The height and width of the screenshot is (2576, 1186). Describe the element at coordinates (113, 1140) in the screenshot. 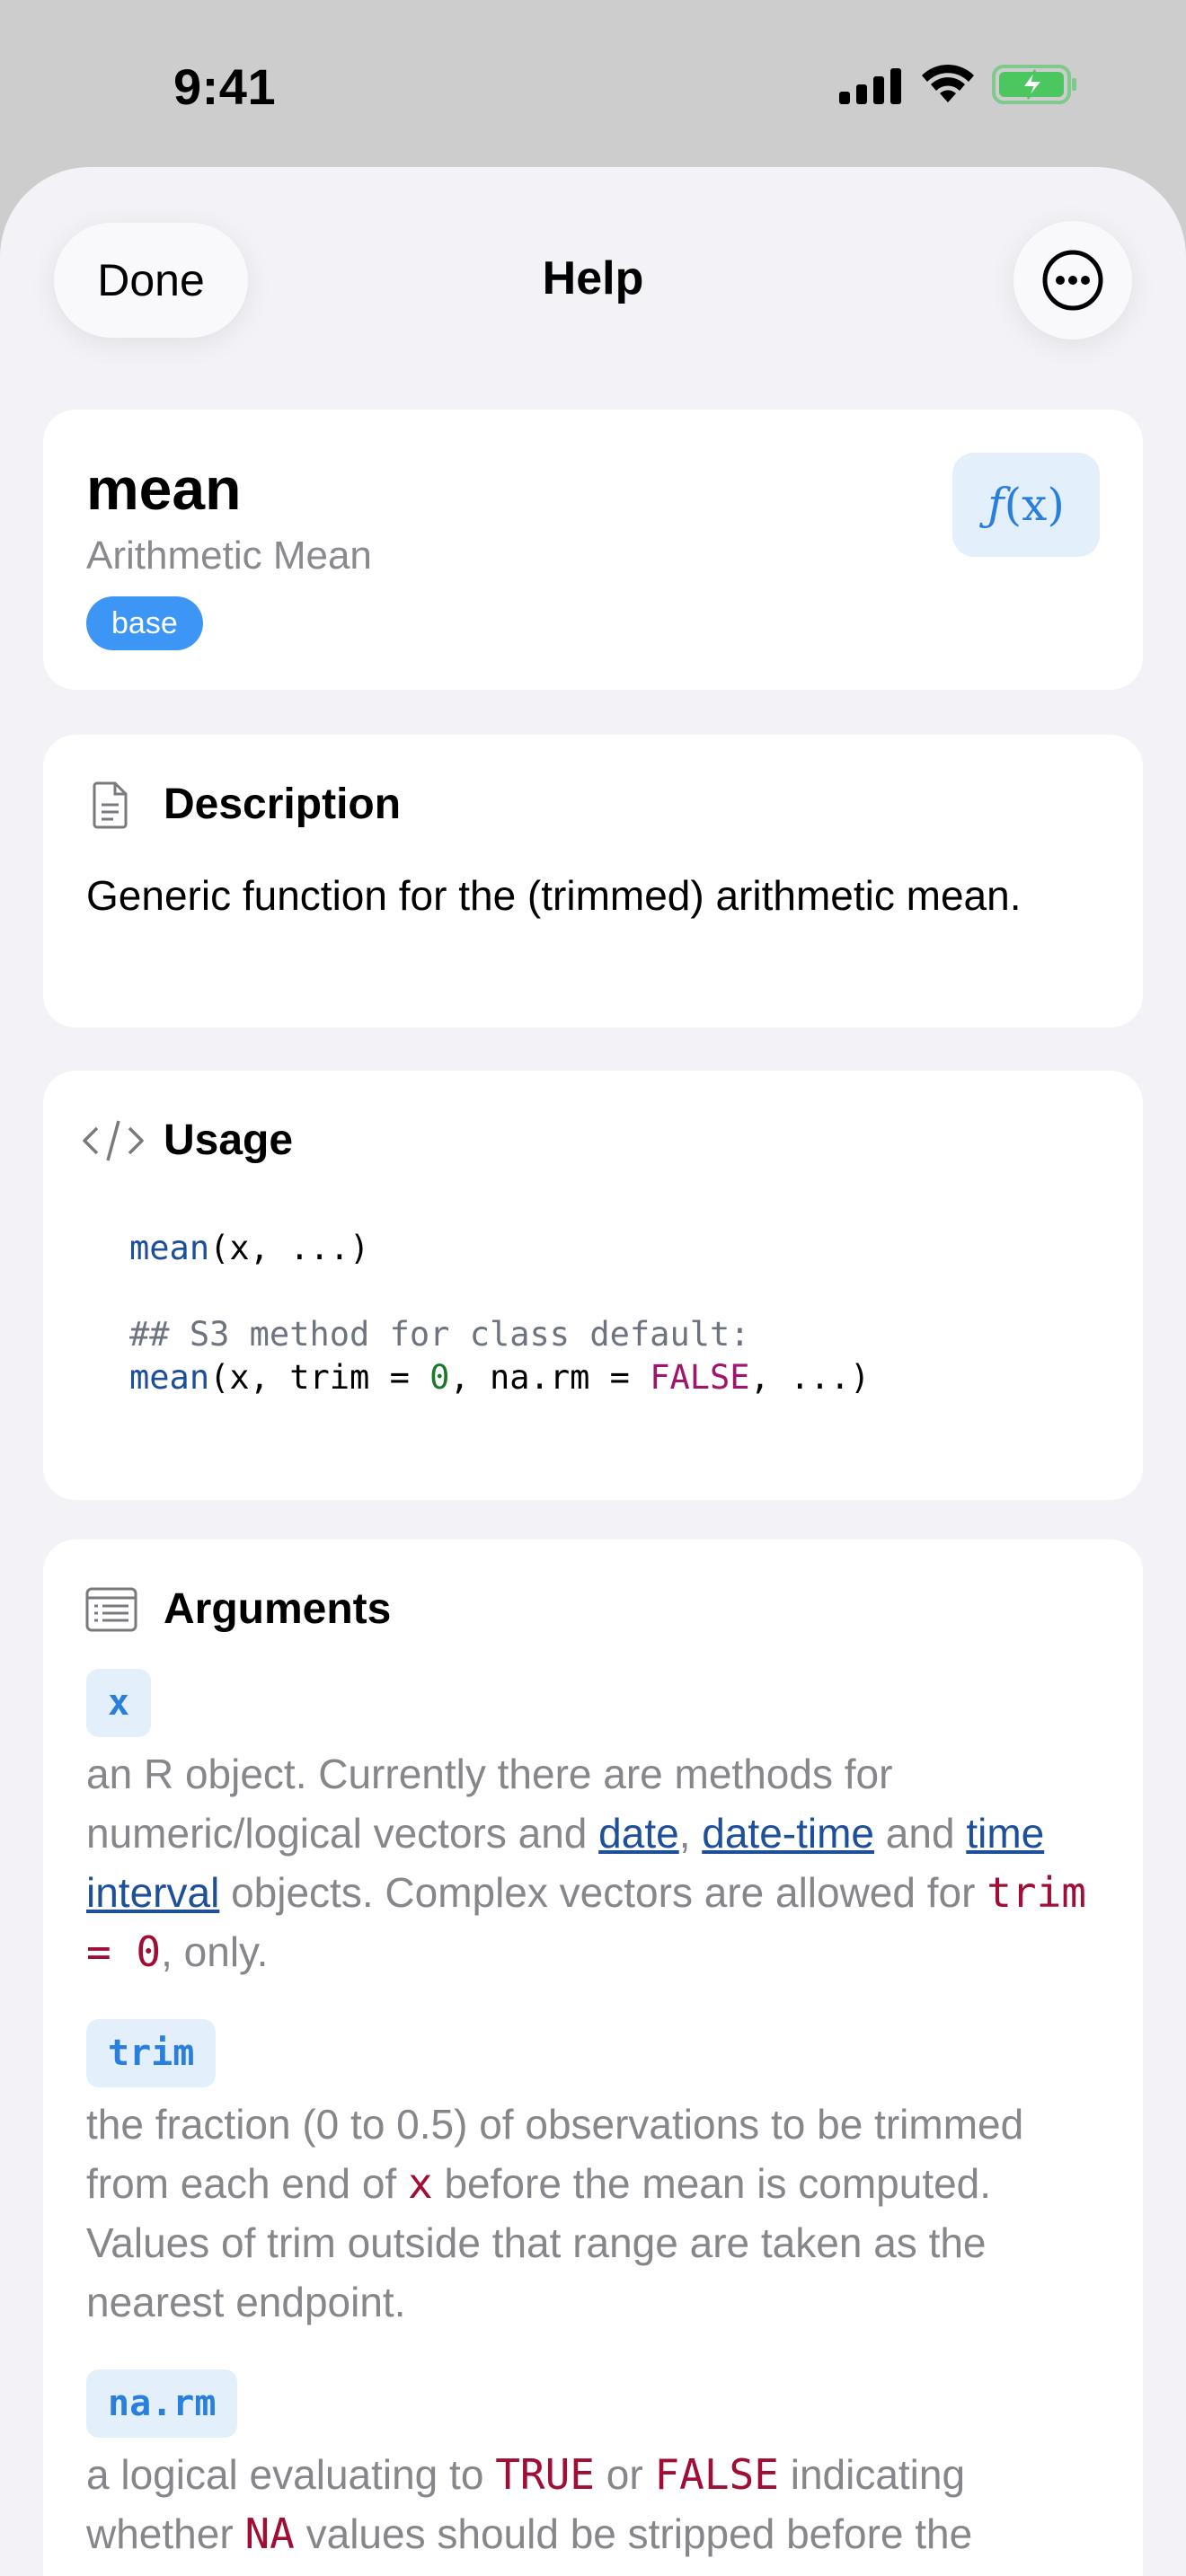

I see `code-icon` at that location.